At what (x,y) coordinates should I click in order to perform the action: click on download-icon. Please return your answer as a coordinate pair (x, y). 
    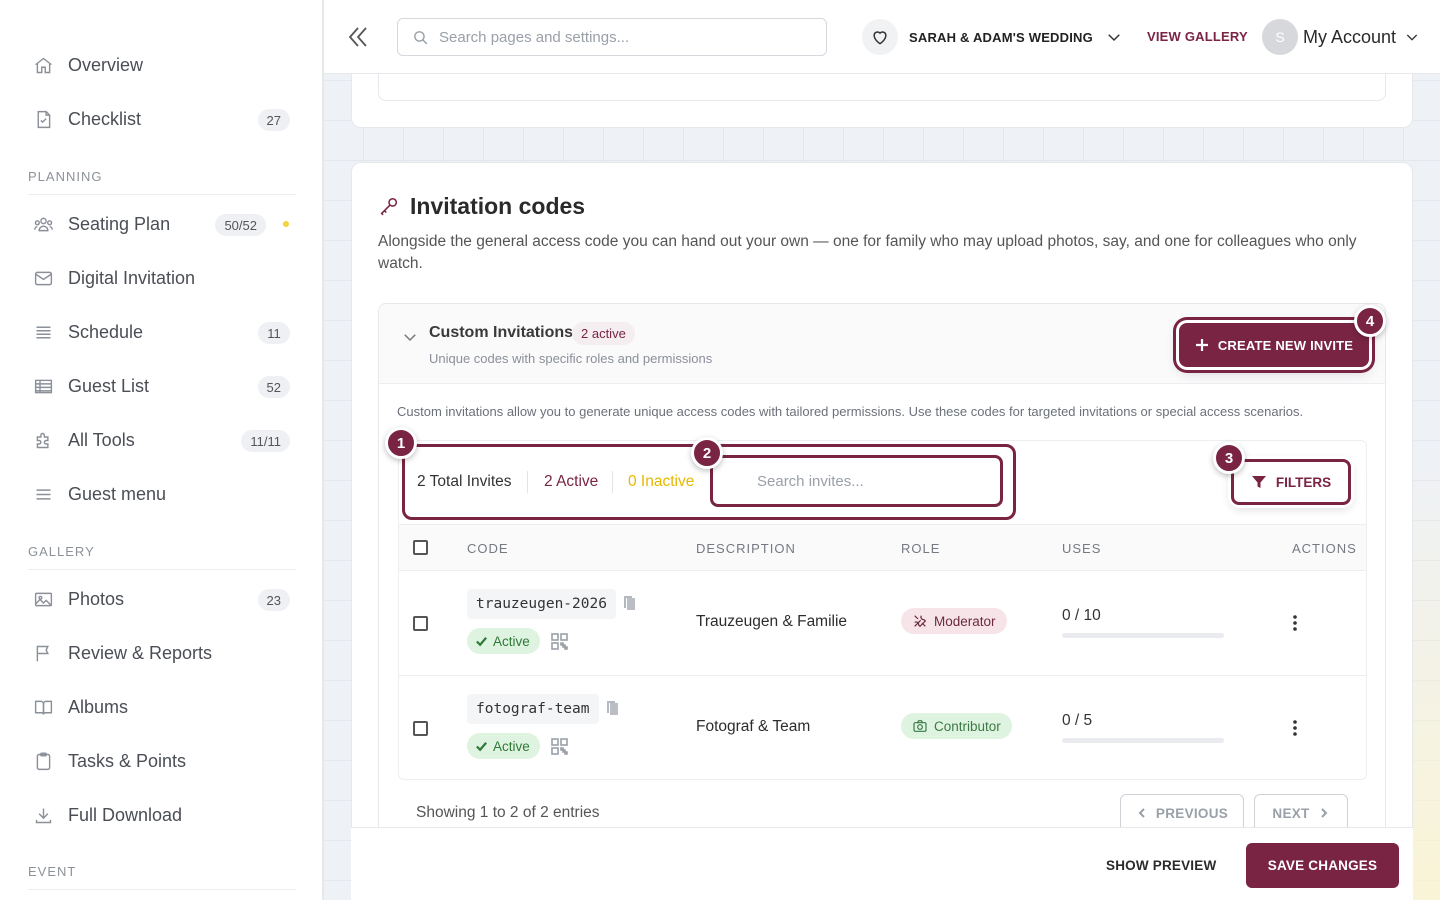
    Looking at the image, I should click on (43, 815).